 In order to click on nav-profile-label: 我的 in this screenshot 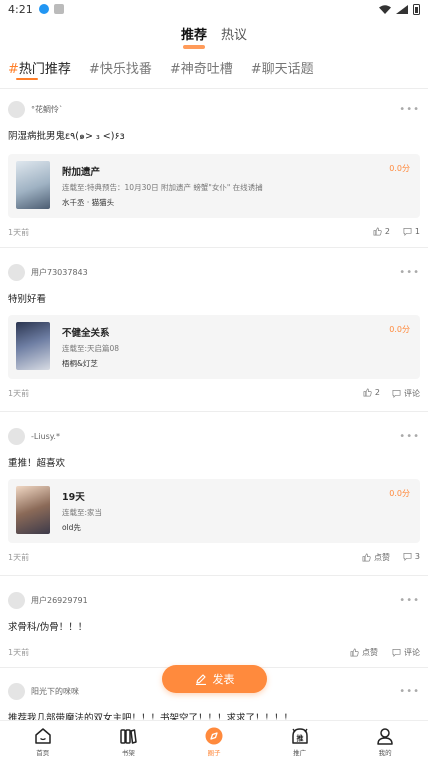, I will do `click(385, 752)`.